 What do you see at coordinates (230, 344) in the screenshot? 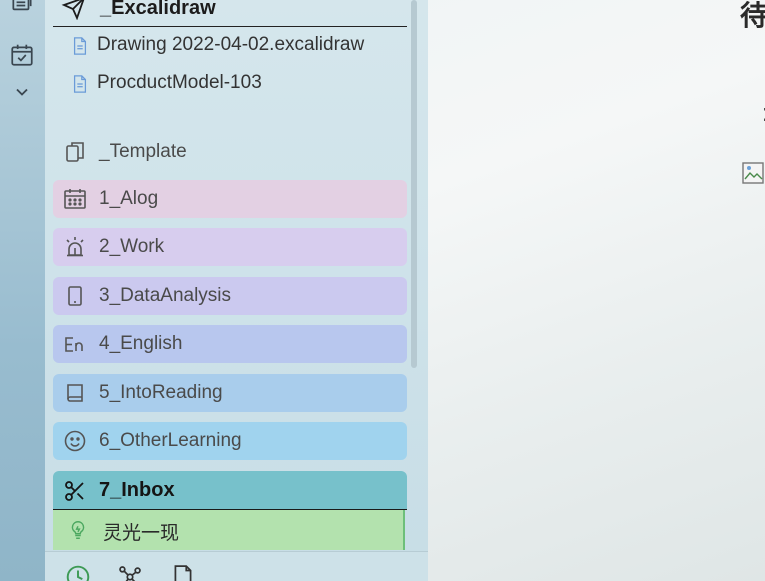
I see `sidebar-item-english: 4_English` at bounding box center [230, 344].